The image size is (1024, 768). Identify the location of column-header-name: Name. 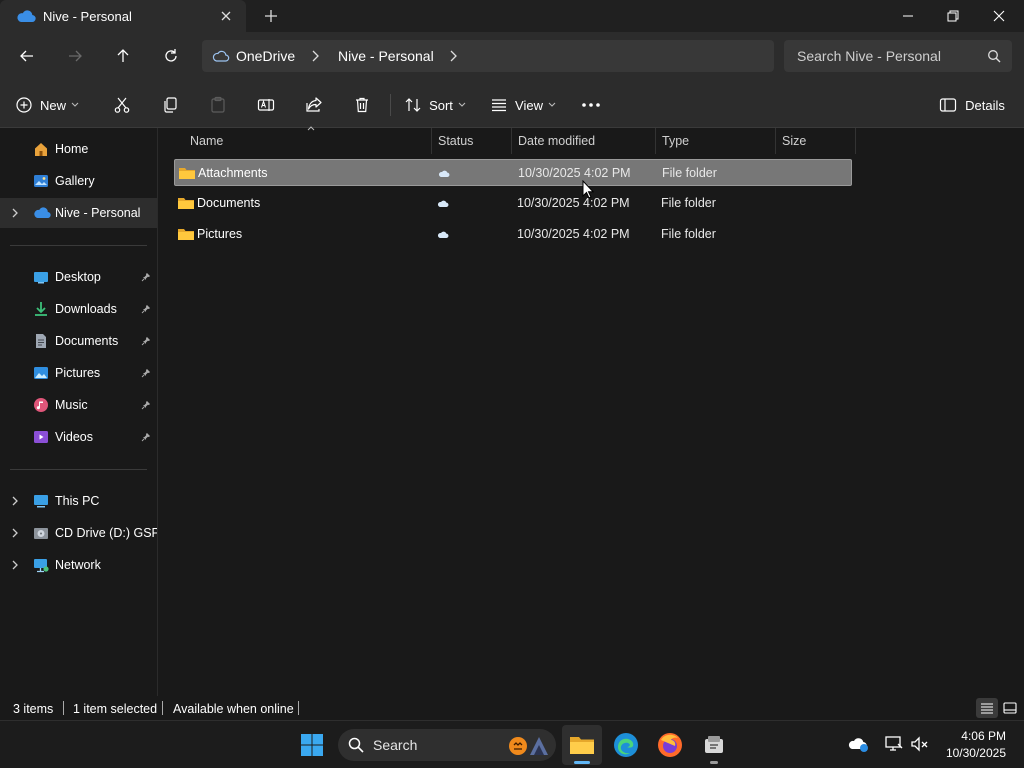
(308, 141).